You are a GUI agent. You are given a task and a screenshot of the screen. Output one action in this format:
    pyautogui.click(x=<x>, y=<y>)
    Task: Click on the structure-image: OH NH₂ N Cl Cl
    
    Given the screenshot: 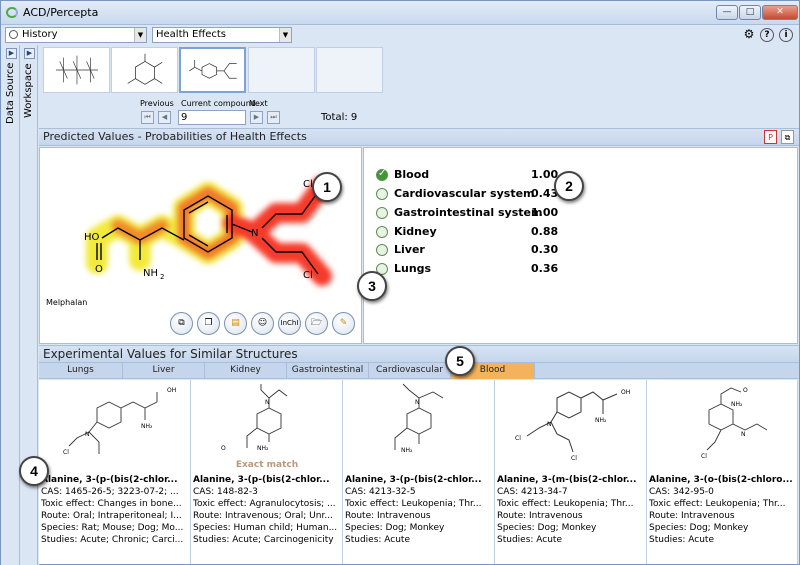 What is the action you would take?
    pyautogui.click(x=572, y=425)
    